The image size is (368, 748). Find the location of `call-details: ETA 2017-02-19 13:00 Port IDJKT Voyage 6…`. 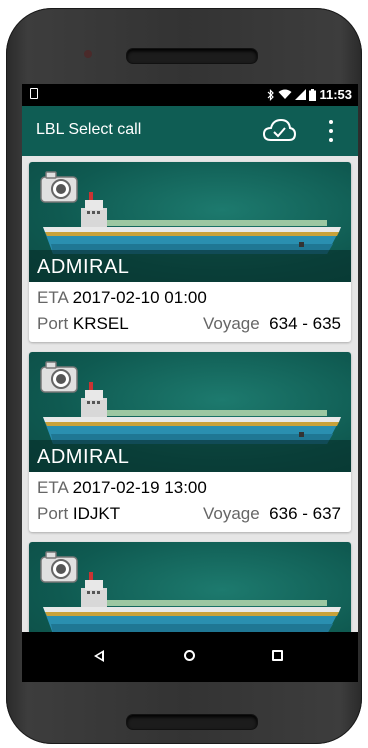

call-details: ETA 2017-02-19 13:00 Port IDJKT Voyage 6… is located at coordinates (190, 502).